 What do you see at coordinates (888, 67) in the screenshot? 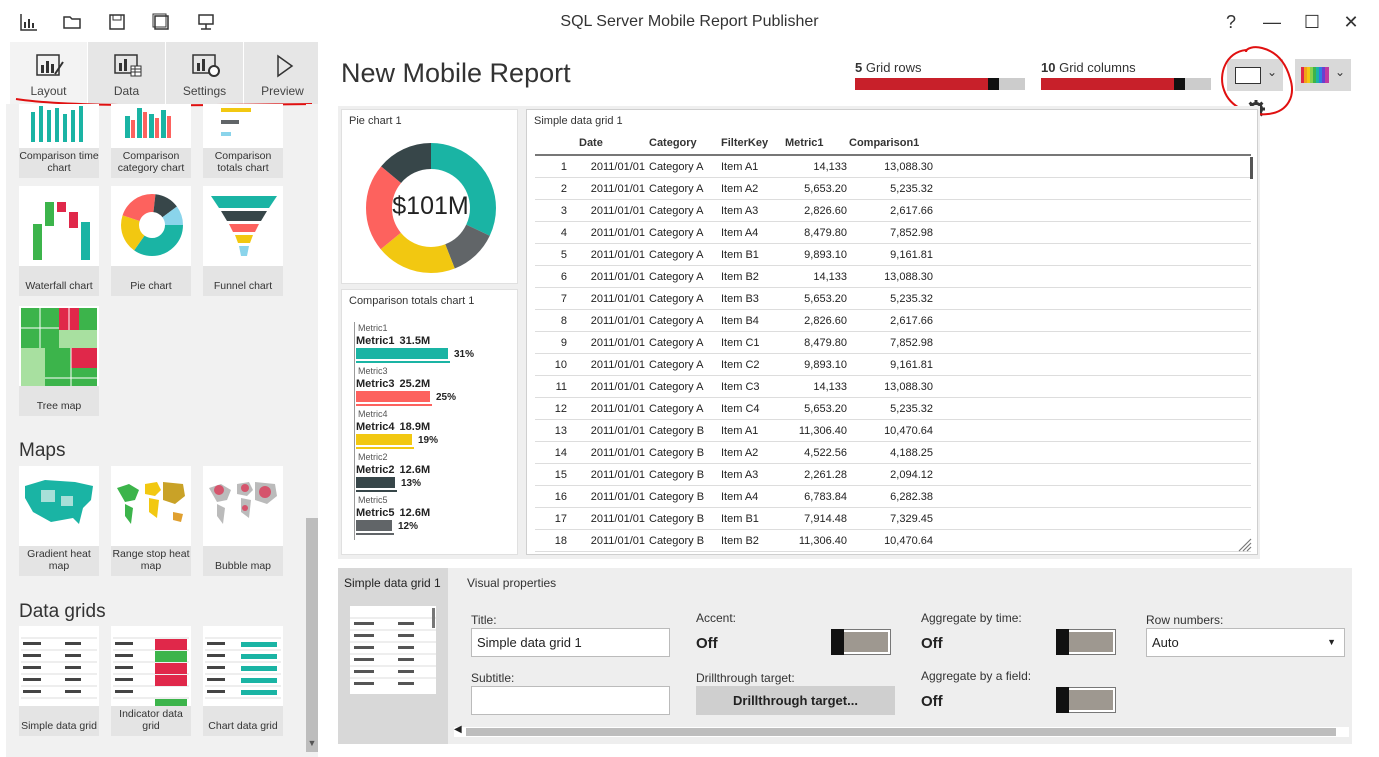
I see `grid-rows-label: 5 Grid rows` at bounding box center [888, 67].